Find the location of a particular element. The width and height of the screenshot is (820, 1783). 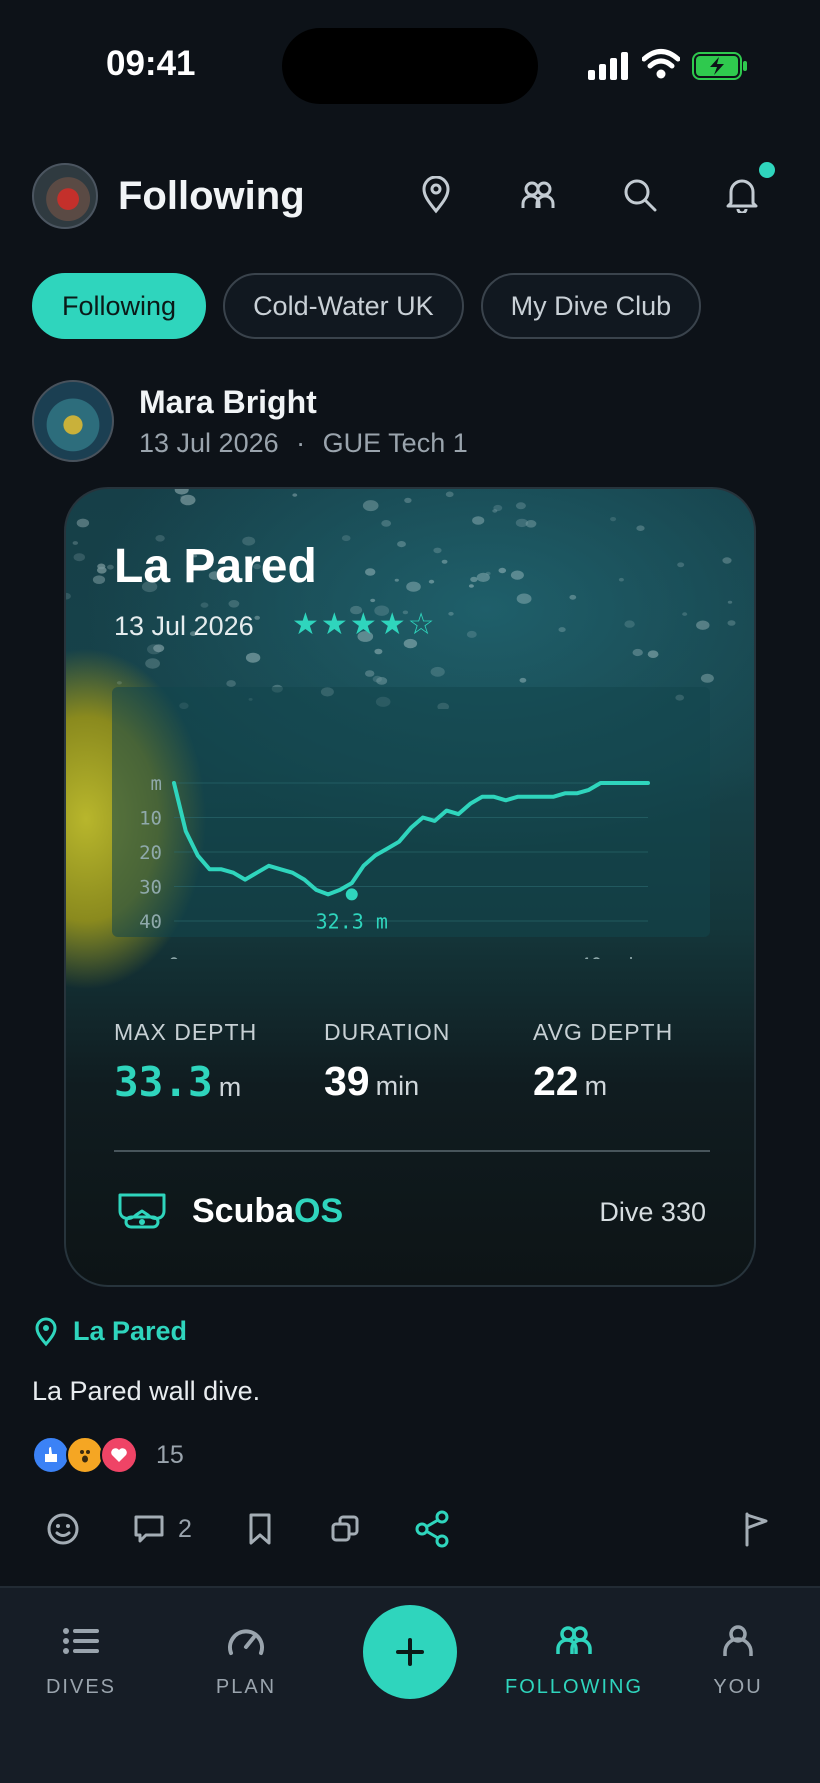

copy-button is located at coordinates (345, 1529).